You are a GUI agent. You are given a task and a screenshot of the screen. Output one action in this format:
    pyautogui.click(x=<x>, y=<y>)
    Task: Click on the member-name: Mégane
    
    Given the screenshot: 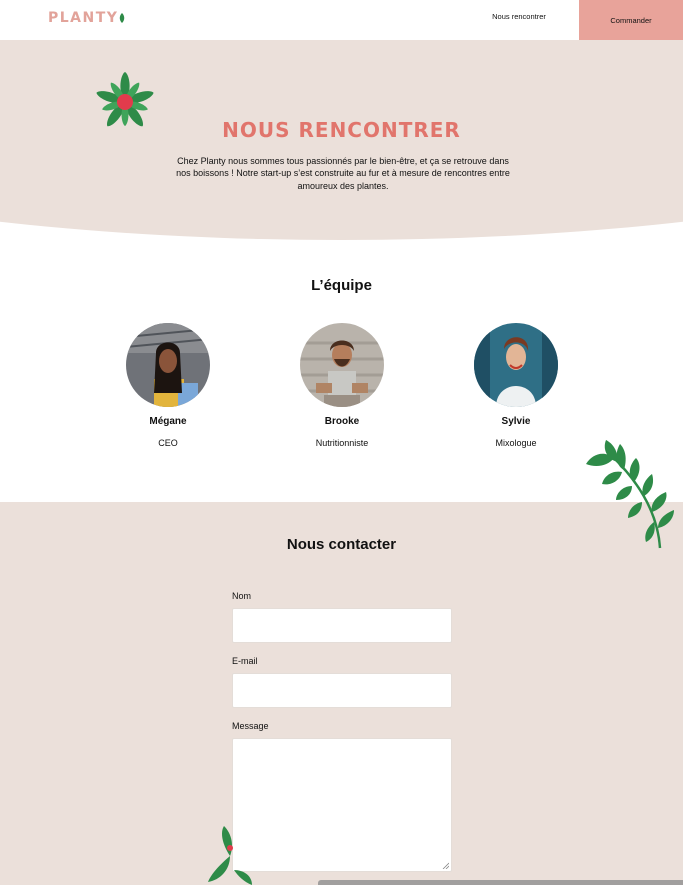 What is the action you would take?
    pyautogui.click(x=168, y=421)
    